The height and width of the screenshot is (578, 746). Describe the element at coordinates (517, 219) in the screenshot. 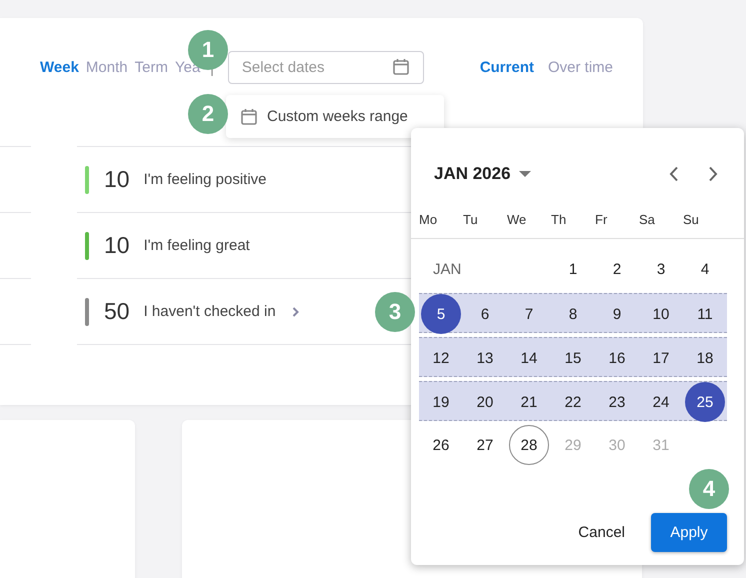

I see `weekday-label: We` at that location.